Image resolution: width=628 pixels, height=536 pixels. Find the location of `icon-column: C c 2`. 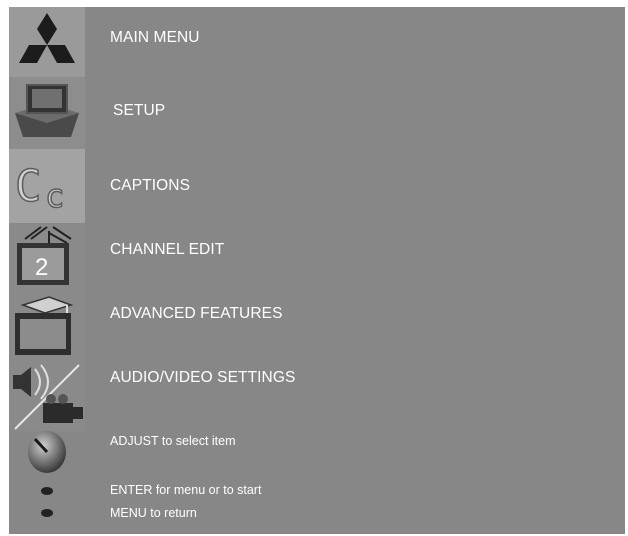

icon-column: C c 2 is located at coordinates (47, 270).